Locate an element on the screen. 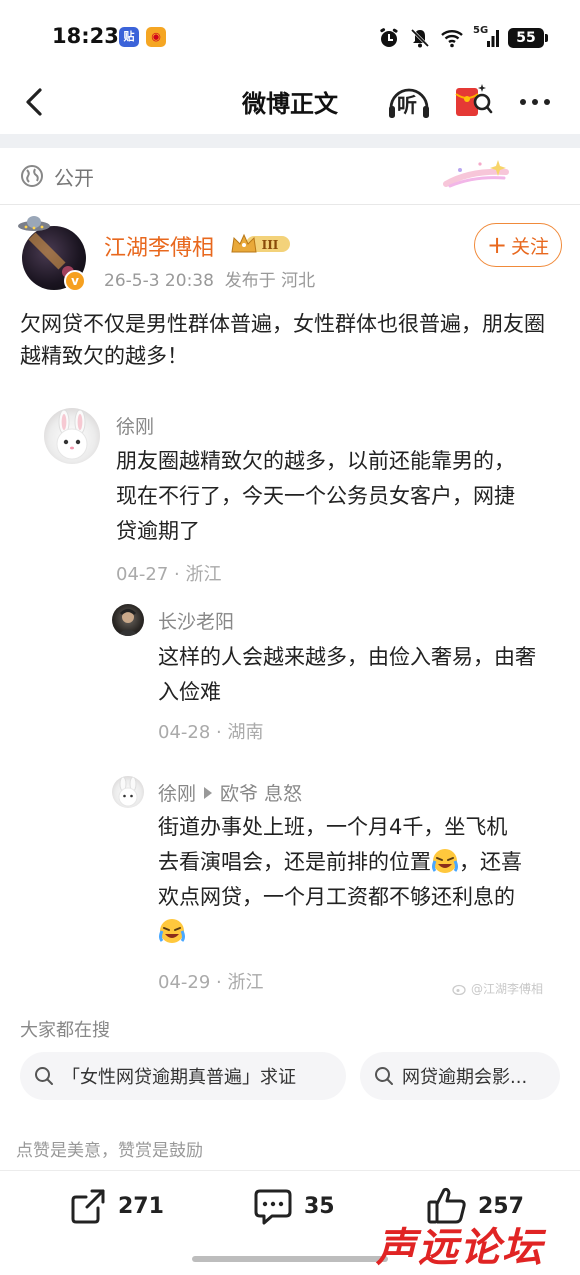  trending-search-title: 大家都在搜 is located at coordinates (65, 1030).